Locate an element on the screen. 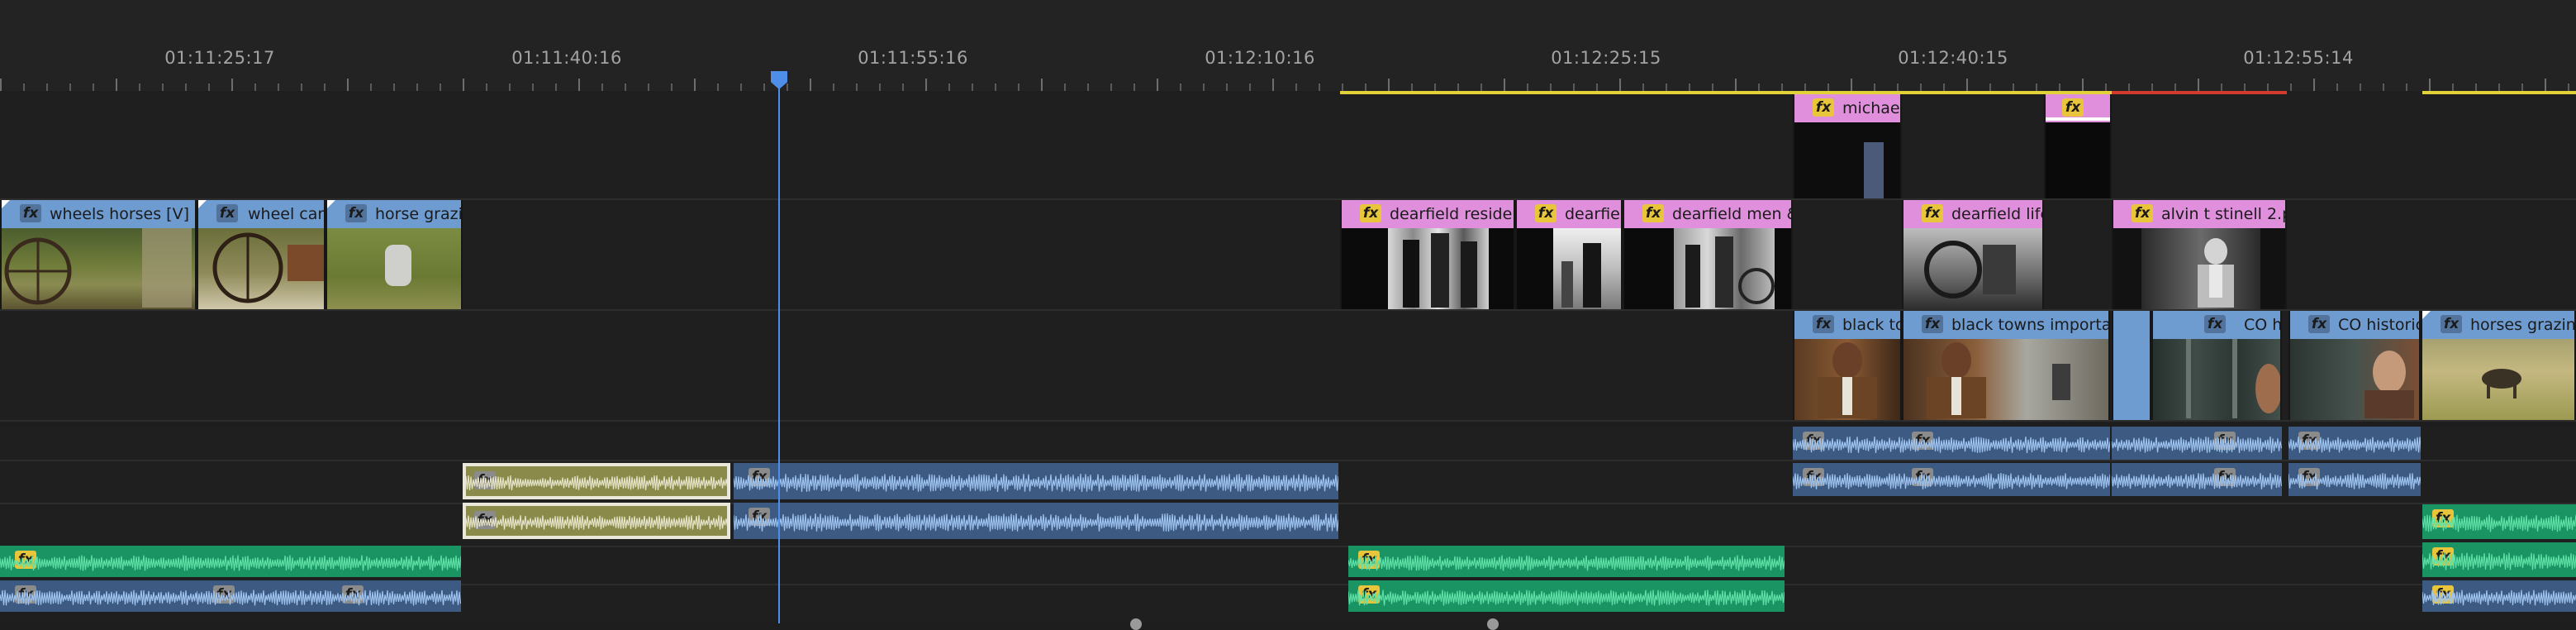  video-clip-co-h: fx CO h is located at coordinates (2216, 365).